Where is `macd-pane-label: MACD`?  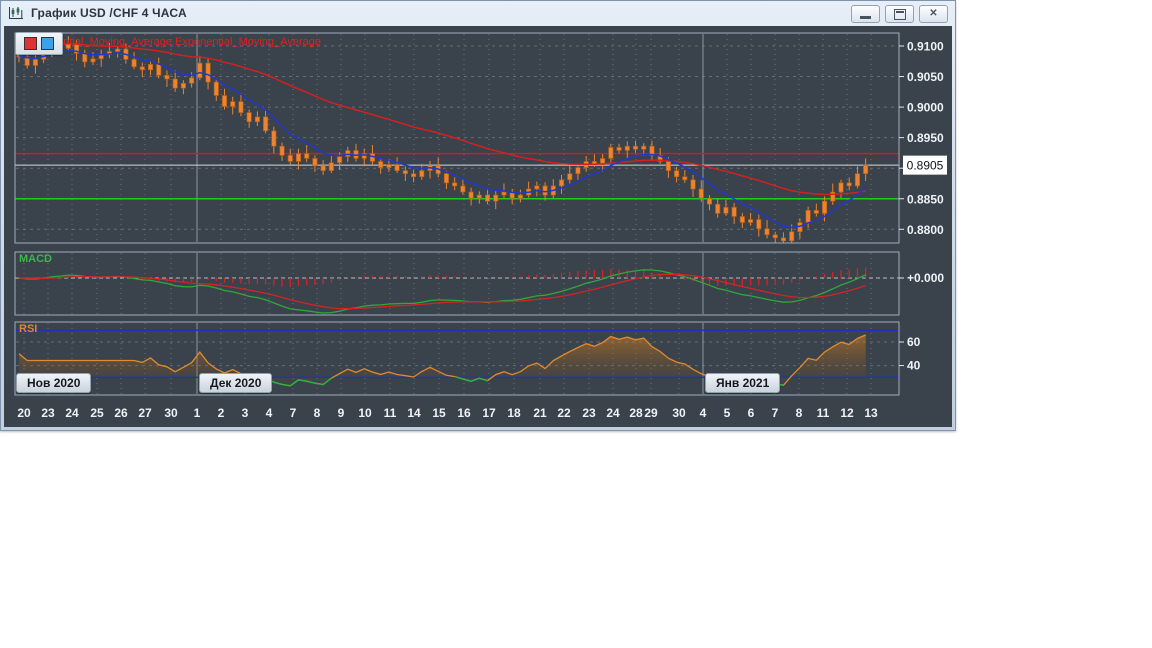 macd-pane-label: MACD is located at coordinates (35, 259).